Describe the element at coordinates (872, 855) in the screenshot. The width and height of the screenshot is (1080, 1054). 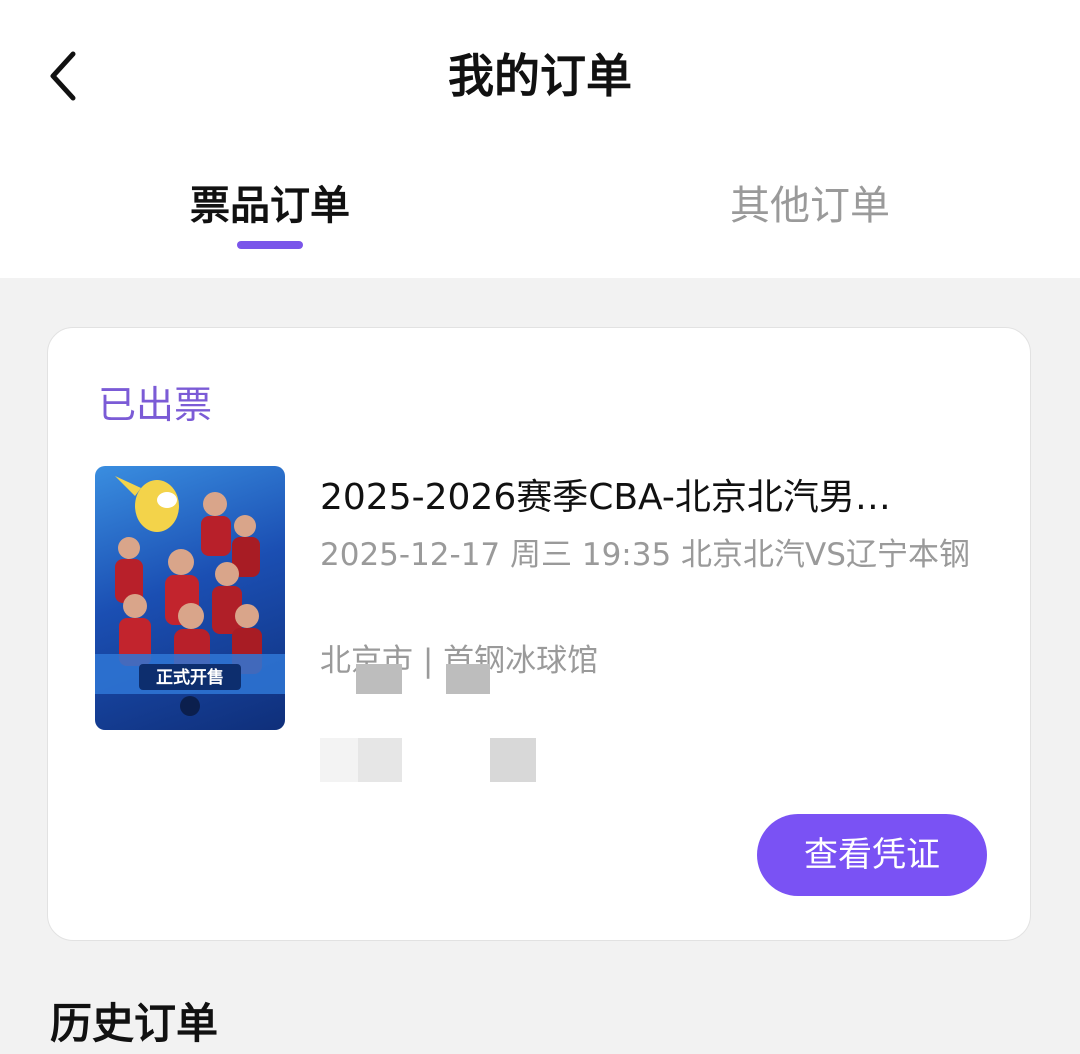
I see `view-voucher-button: 查看凭证` at that location.